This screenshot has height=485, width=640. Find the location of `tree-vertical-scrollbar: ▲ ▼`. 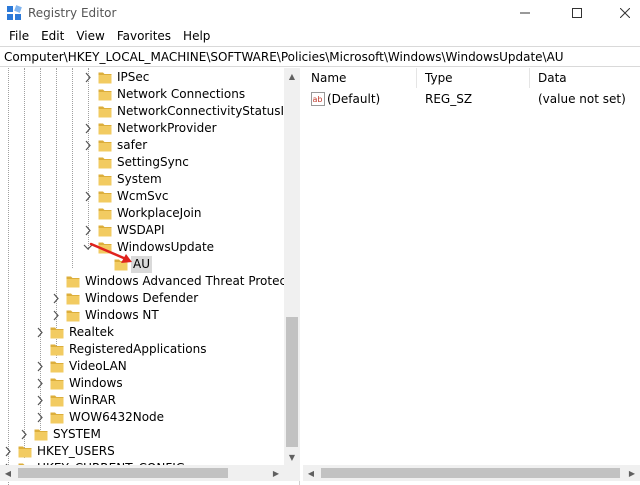

tree-vertical-scrollbar: ▲ ▼ is located at coordinates (292, 266).